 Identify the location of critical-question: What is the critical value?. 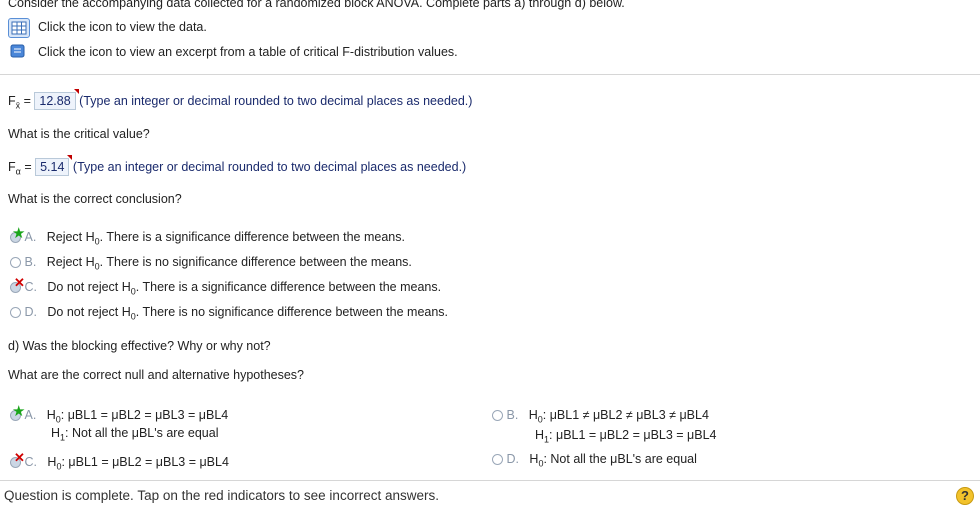
(79, 134).